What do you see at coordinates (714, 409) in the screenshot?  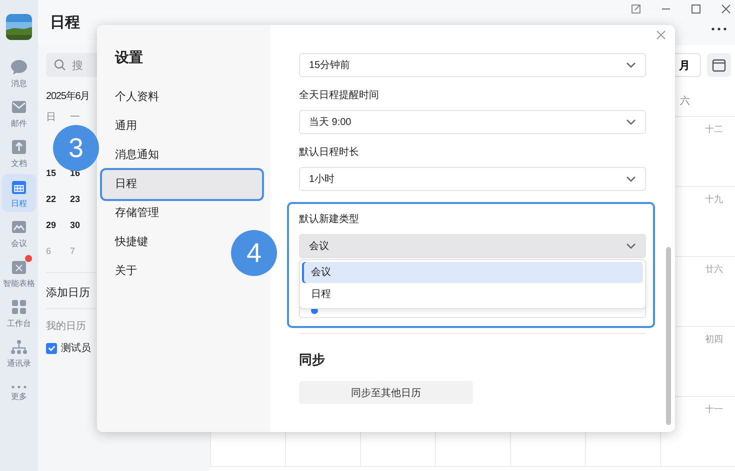 I see `lunar-date: 十一` at bounding box center [714, 409].